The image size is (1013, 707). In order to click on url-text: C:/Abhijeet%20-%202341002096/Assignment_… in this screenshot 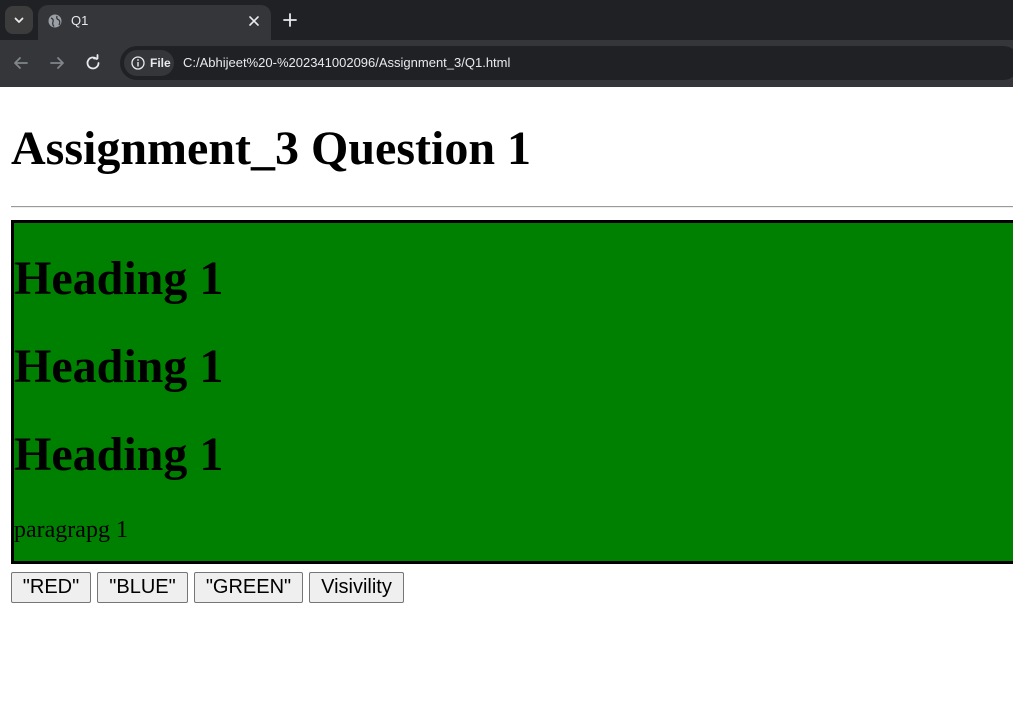, I will do `click(346, 62)`.